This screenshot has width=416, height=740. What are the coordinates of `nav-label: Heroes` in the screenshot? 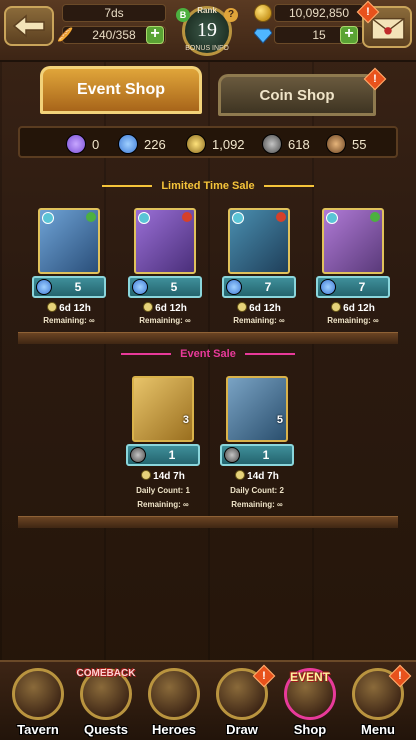 It's located at (174, 729).